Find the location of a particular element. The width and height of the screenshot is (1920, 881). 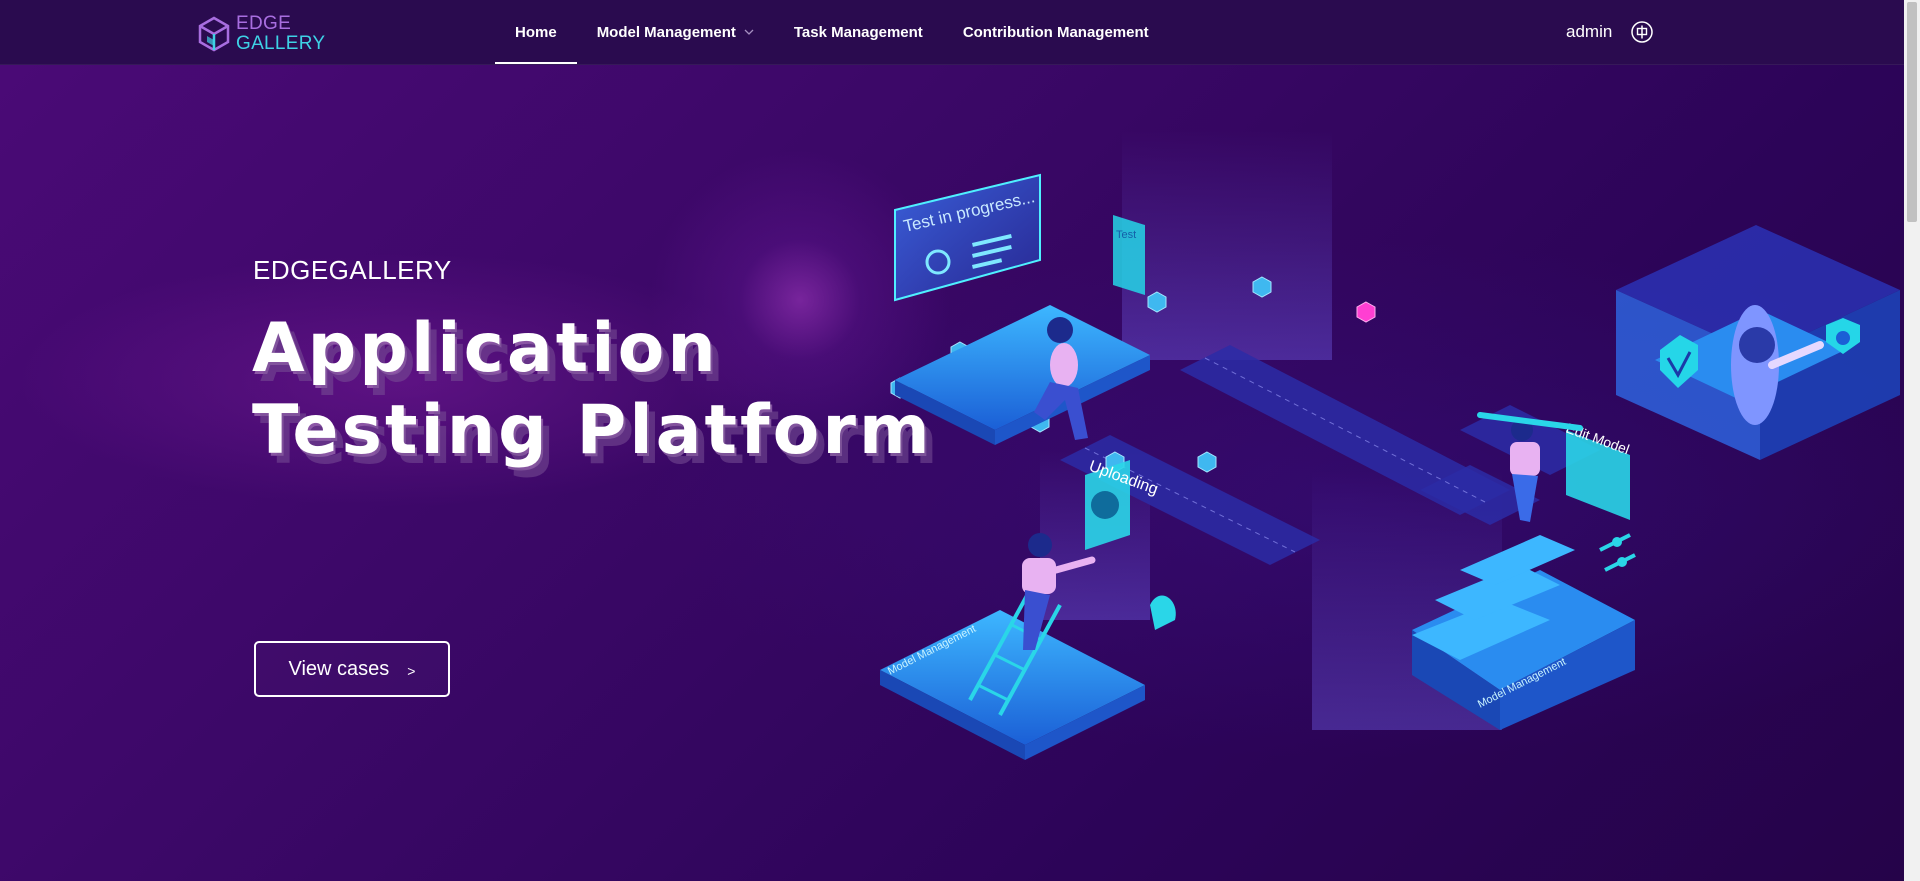

view-cases-button: View cases > is located at coordinates (352, 669).